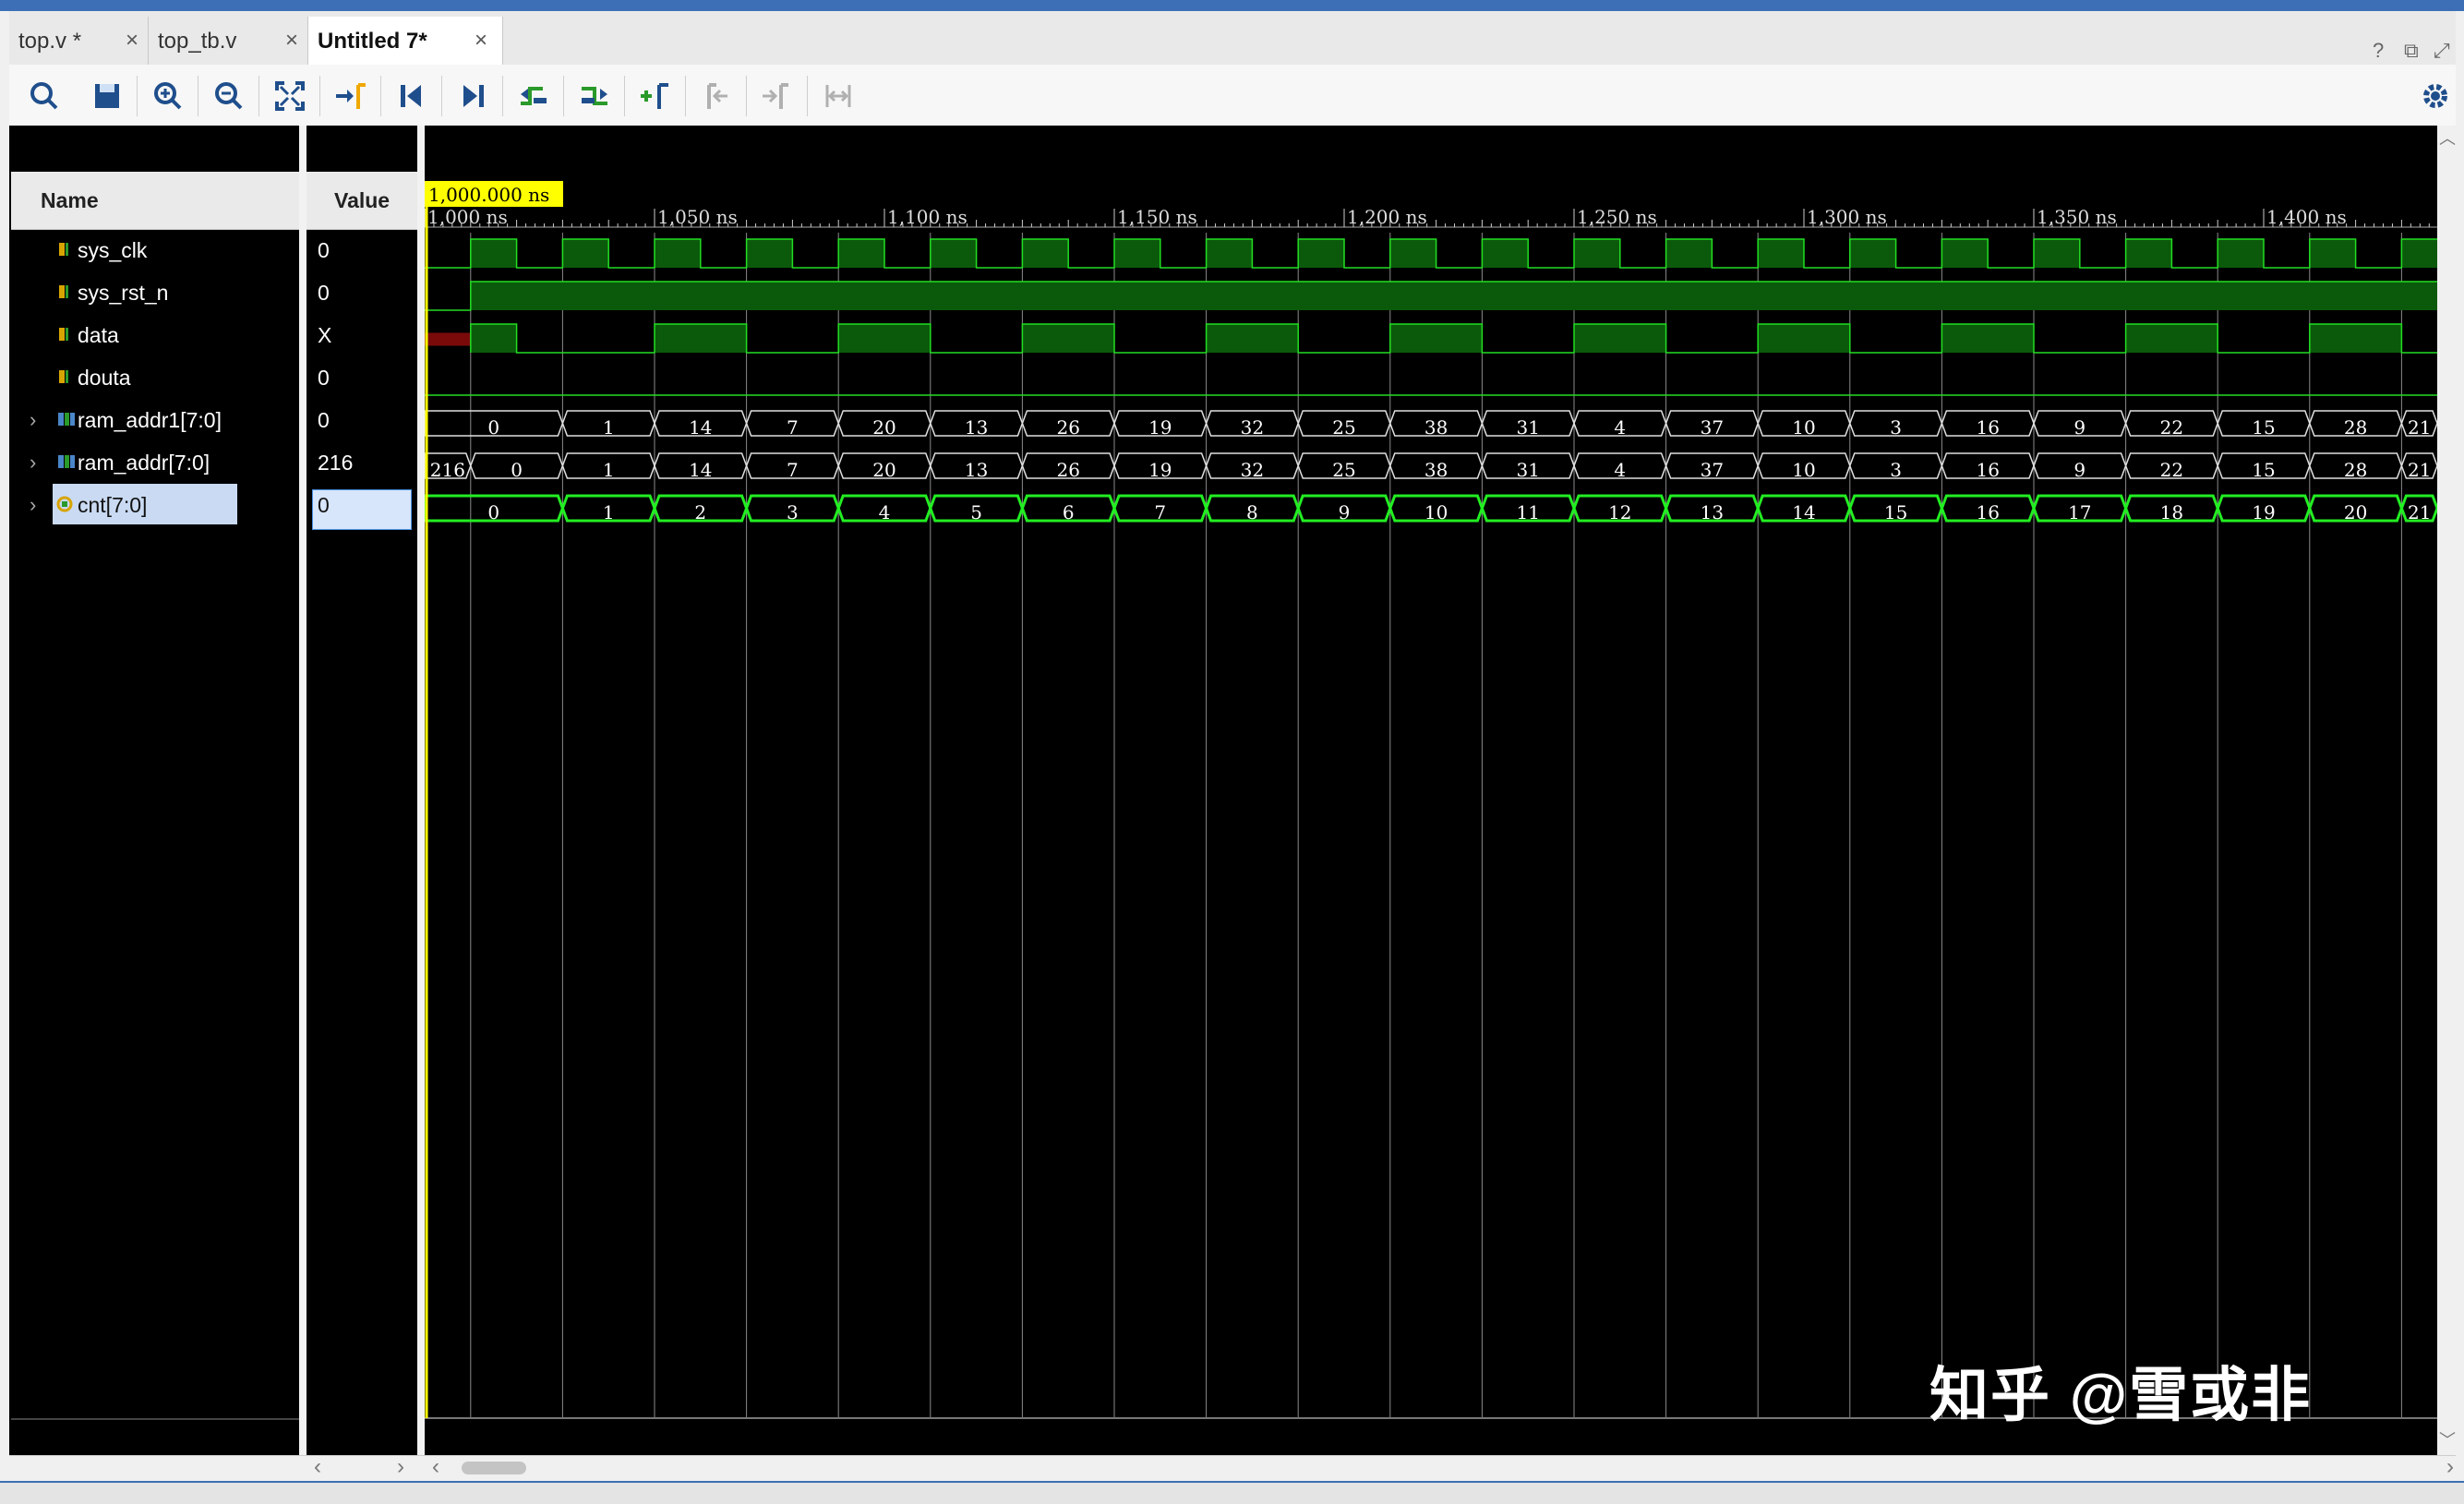 This screenshot has width=2464, height=1504. What do you see at coordinates (1160, 427) in the screenshot?
I see `ram-addr1-value-label: 19` at bounding box center [1160, 427].